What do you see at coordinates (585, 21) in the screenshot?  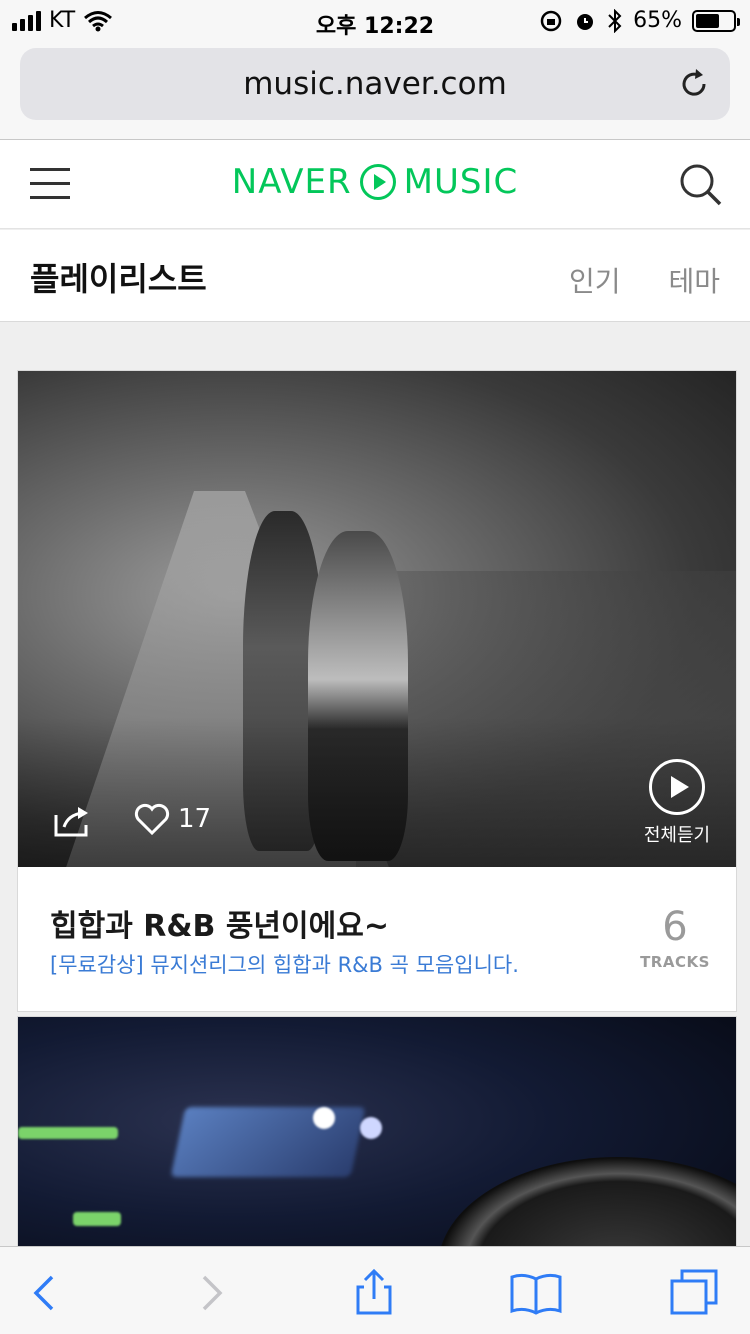 I see `alarm-icon` at bounding box center [585, 21].